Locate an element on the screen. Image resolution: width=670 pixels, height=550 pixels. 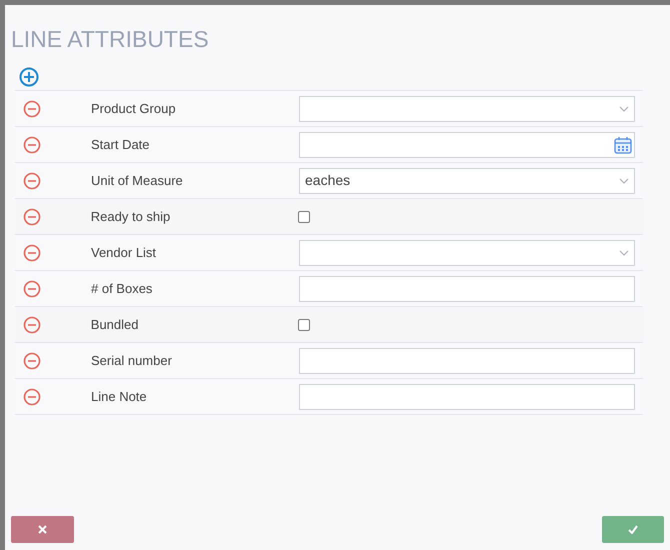
add-icon is located at coordinates (29, 77).